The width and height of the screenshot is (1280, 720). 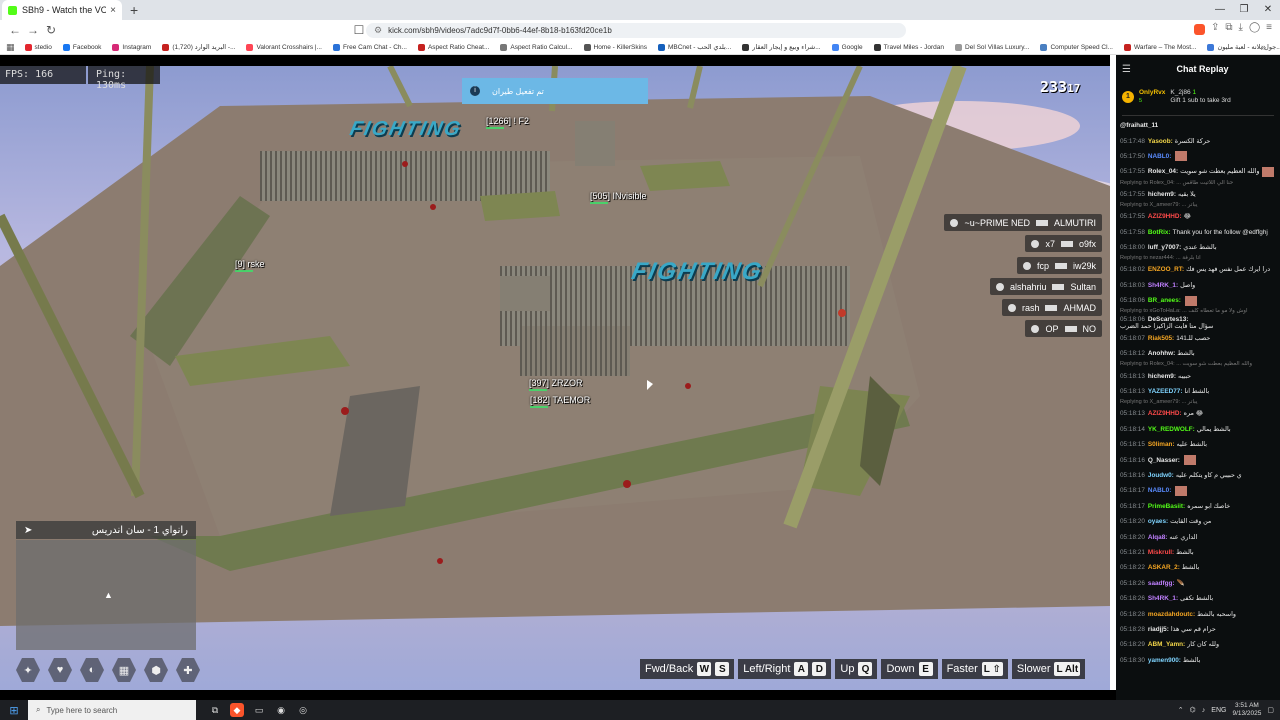 What do you see at coordinates (1198, 194) in the screenshot?
I see `chat-message: 05:17:55 hichem9: يلا بقيه` at bounding box center [1198, 194].